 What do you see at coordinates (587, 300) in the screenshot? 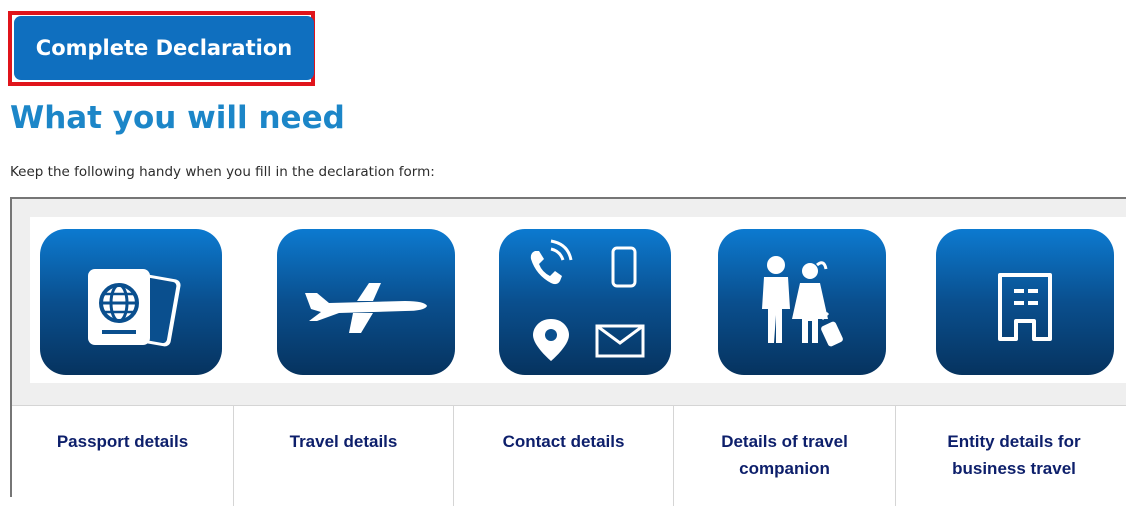
I see `contact-icons` at bounding box center [587, 300].